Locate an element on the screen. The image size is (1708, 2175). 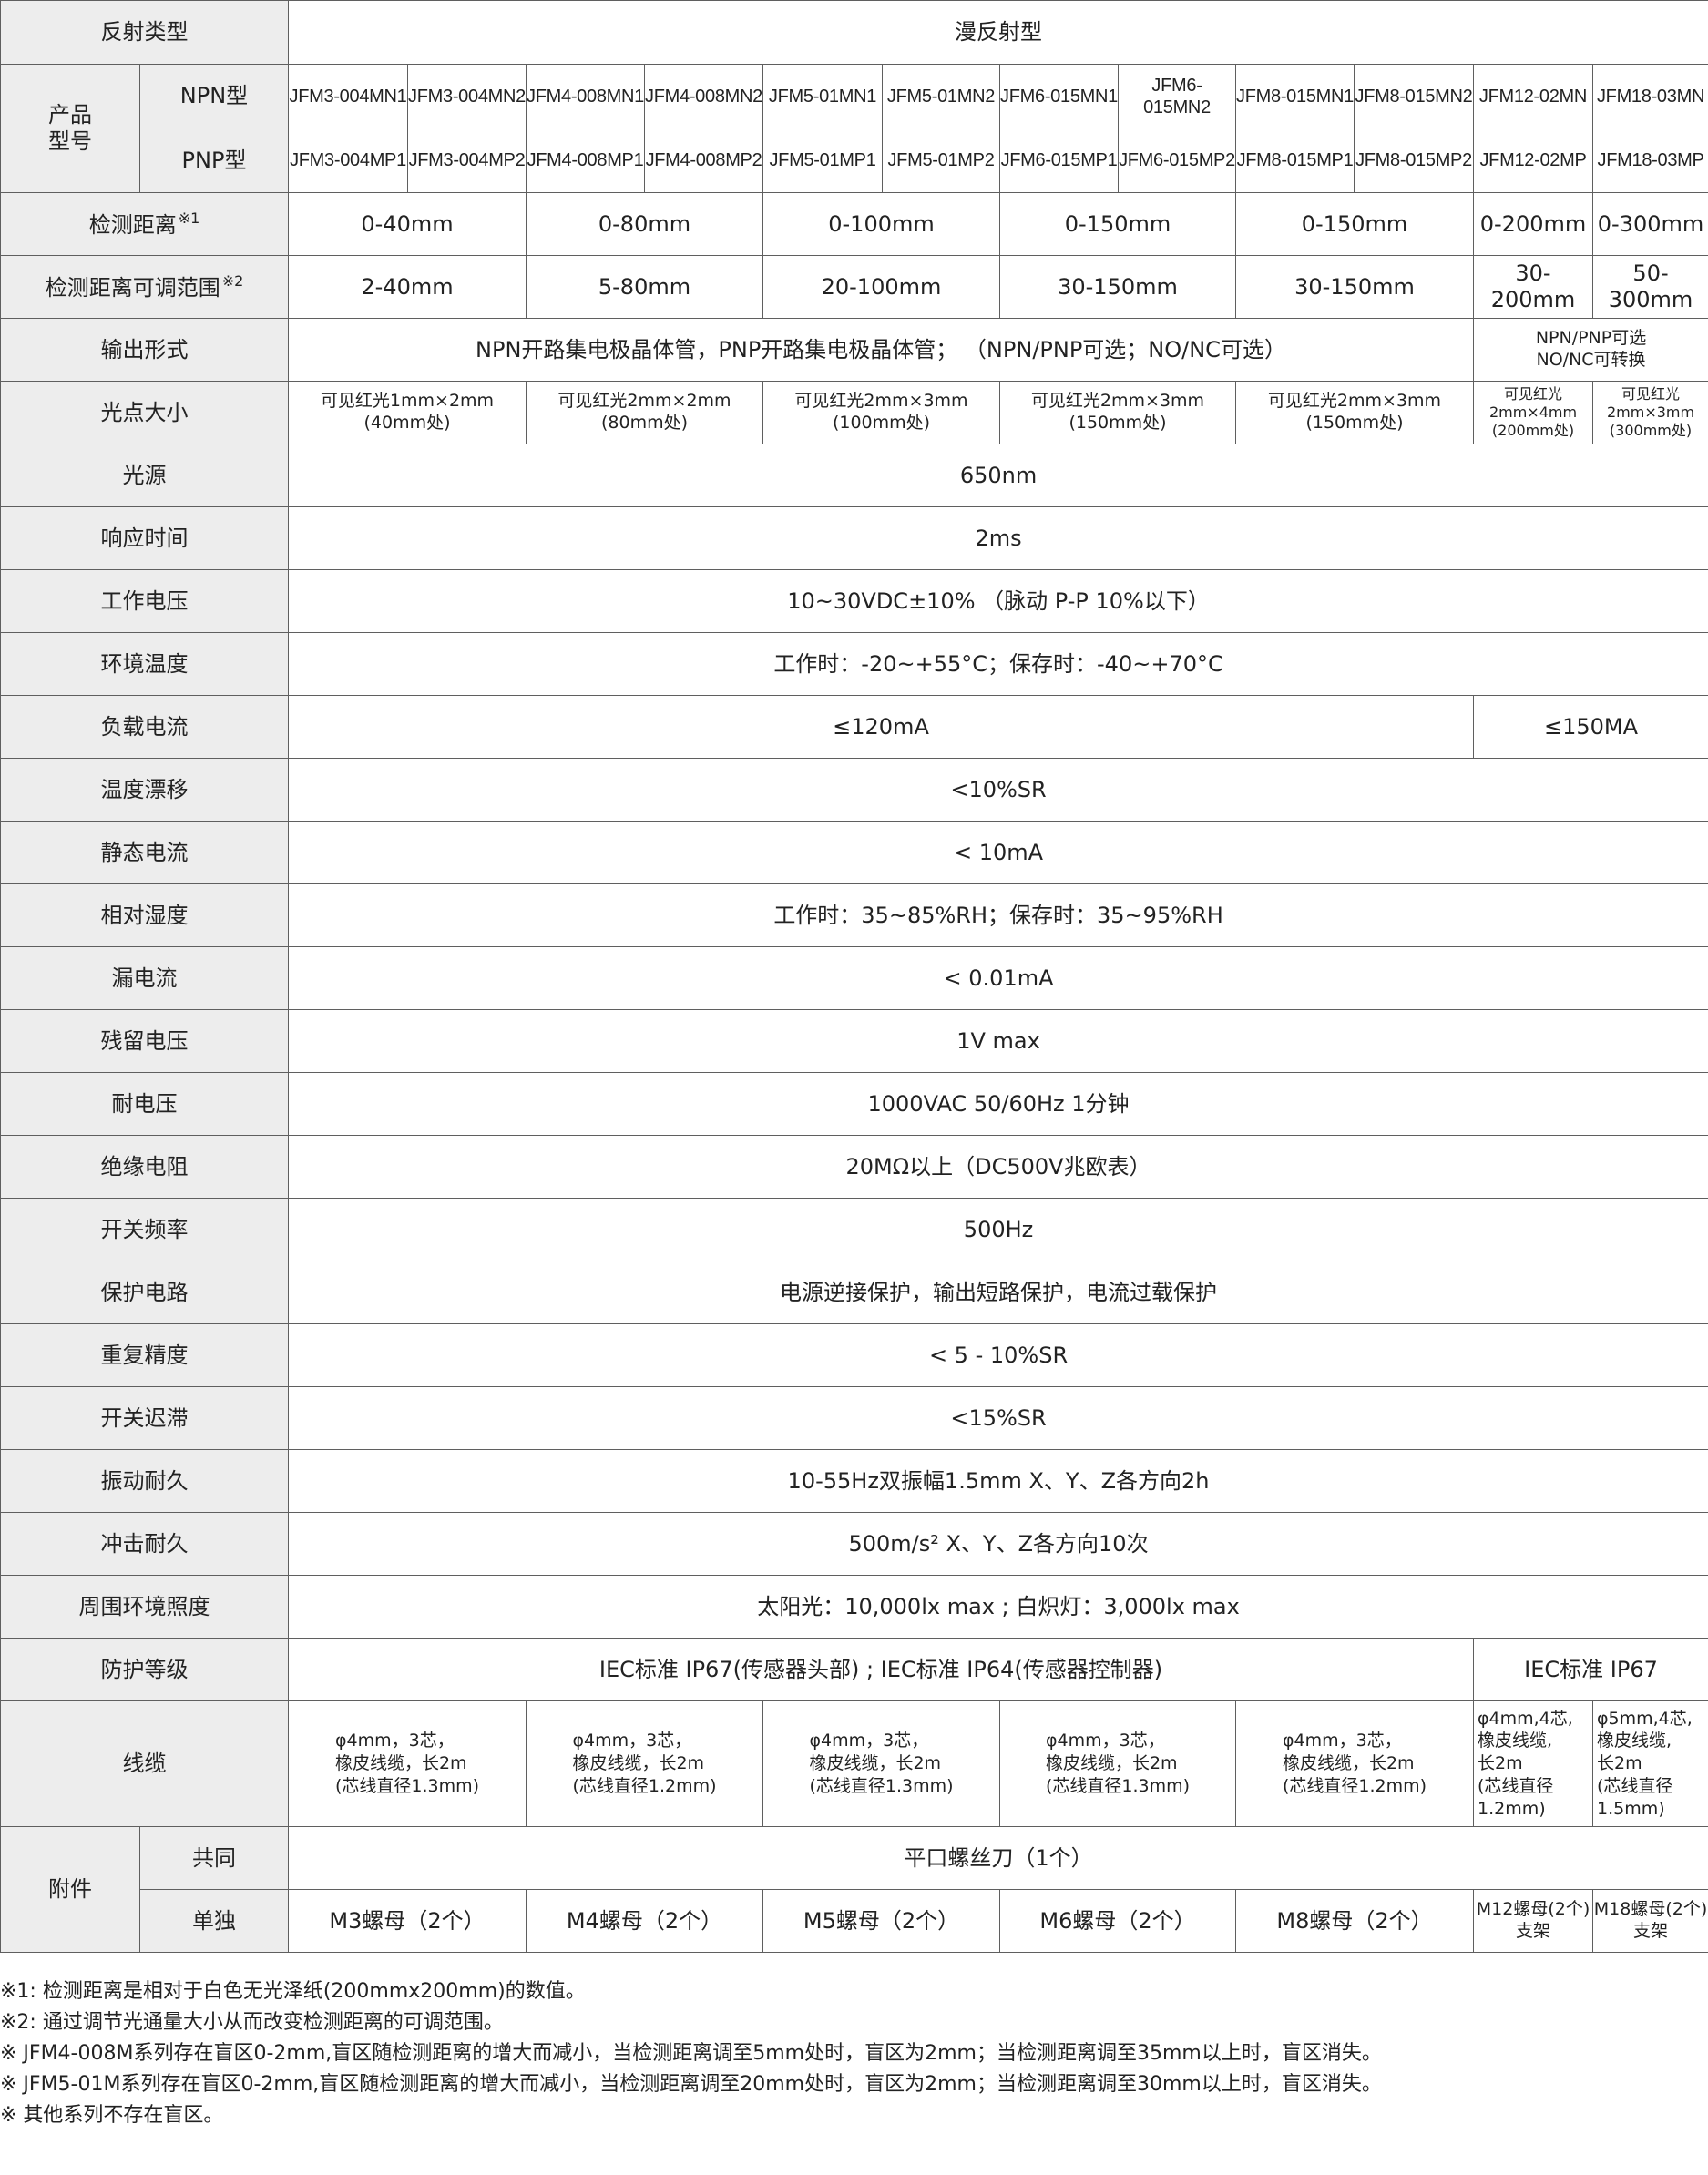
footnote: ※2: 通过调节光通量大小从而改变检测距离的可调范围。 is located at coordinates (252, 2023).